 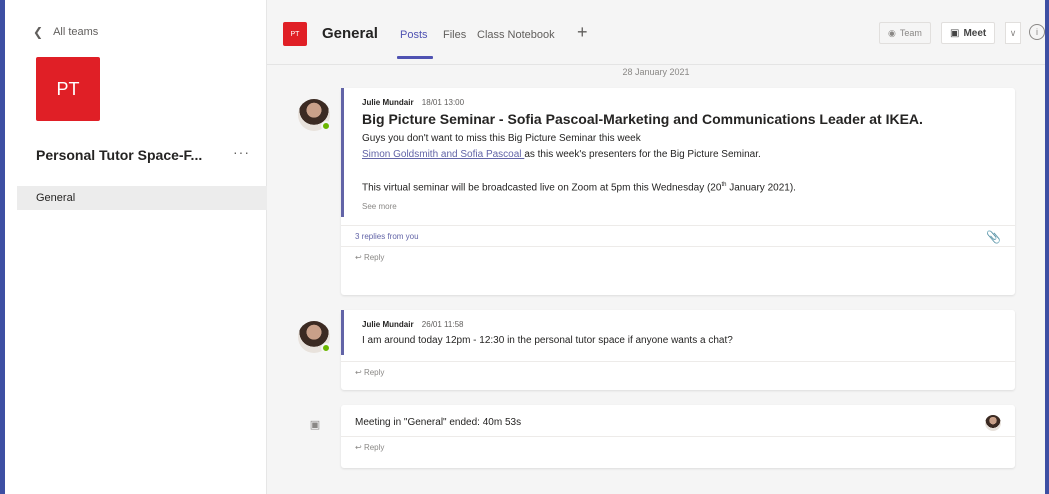 What do you see at coordinates (582, 32) in the screenshot?
I see `add-tab-button: +` at bounding box center [582, 32].